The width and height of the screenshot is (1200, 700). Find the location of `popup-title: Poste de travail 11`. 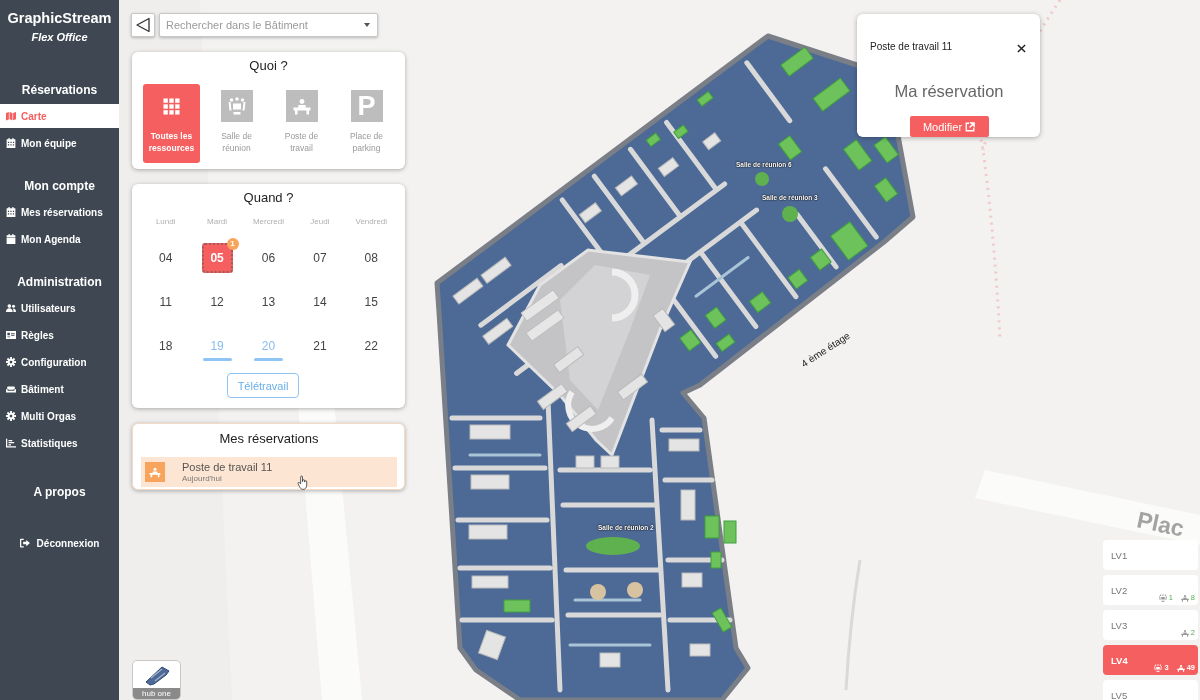

popup-title: Poste de travail 11 is located at coordinates (911, 46).